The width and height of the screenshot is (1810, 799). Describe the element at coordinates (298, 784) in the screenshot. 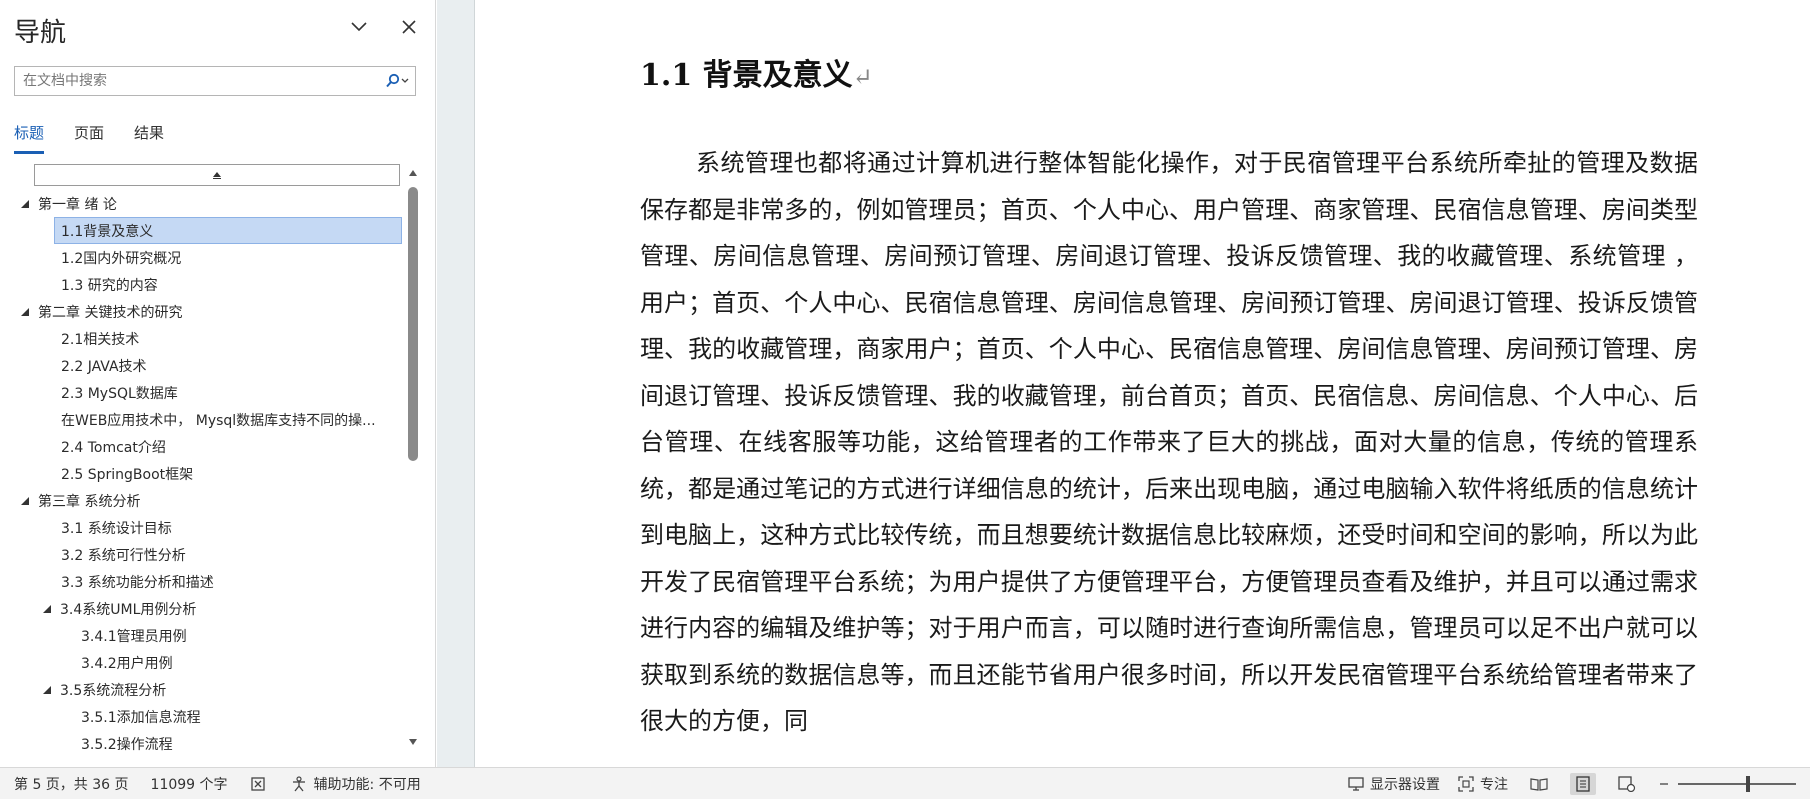

I see `accessibility-icon` at that location.